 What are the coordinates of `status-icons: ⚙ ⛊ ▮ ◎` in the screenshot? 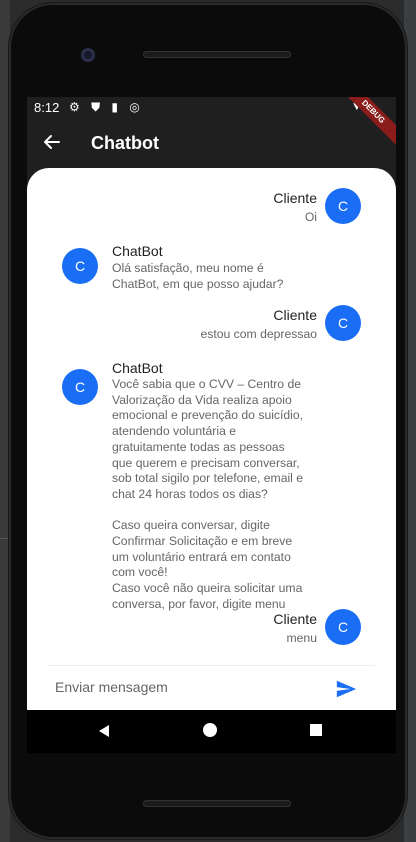 It's located at (106, 107).